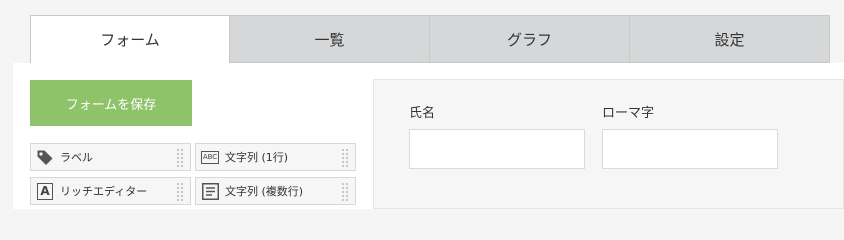  Describe the element at coordinates (628, 113) in the screenshot. I see `field-label-romaji: ローマ字` at that location.